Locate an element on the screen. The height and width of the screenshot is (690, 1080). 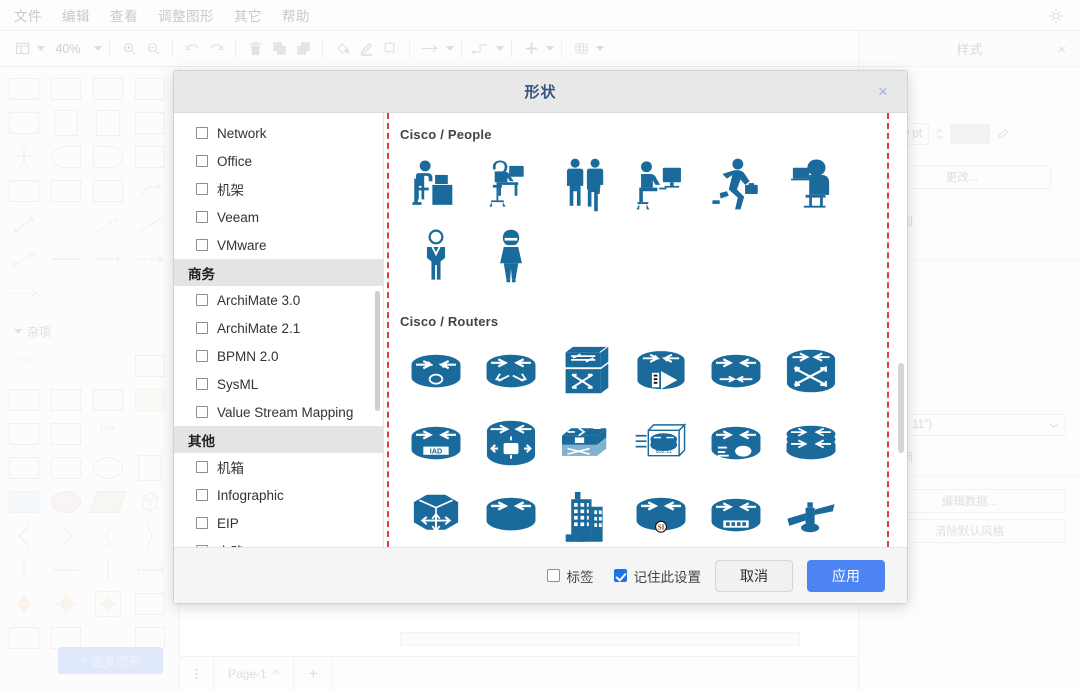
category-circuit: 电路 is located at coordinates (278, 542).